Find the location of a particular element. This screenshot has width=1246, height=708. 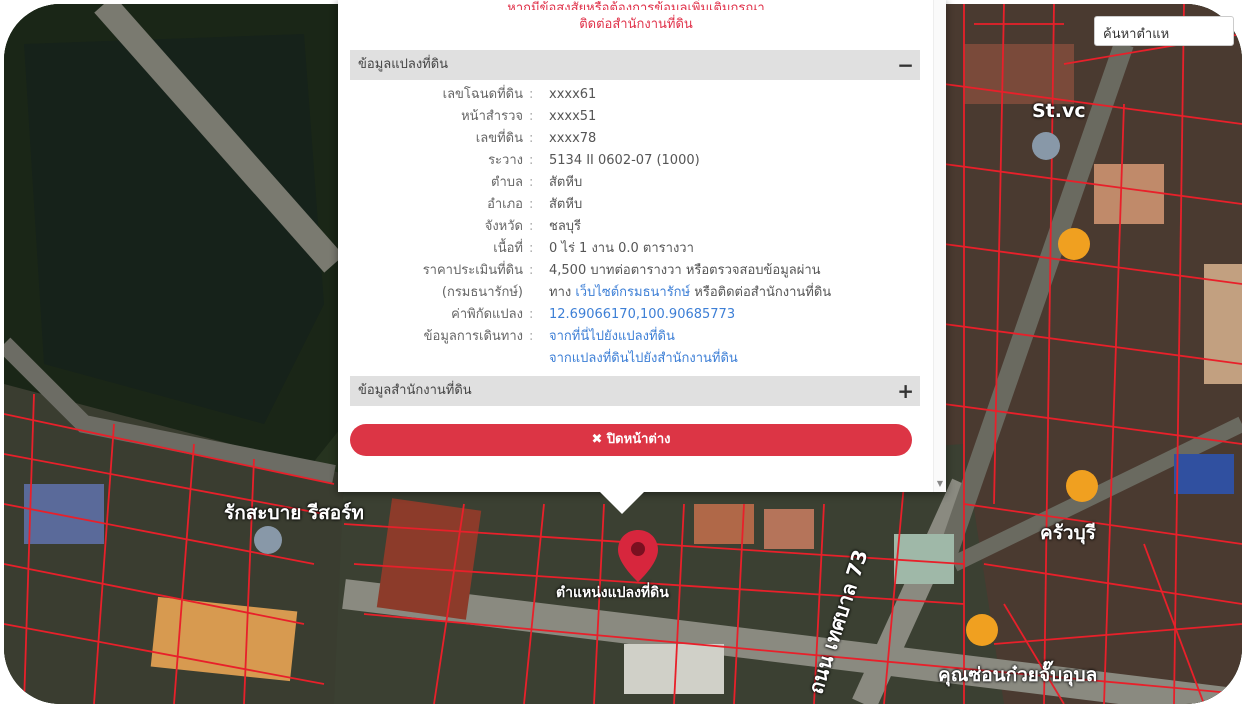

detail-value: xxxx61 is located at coordinates (573, 94).